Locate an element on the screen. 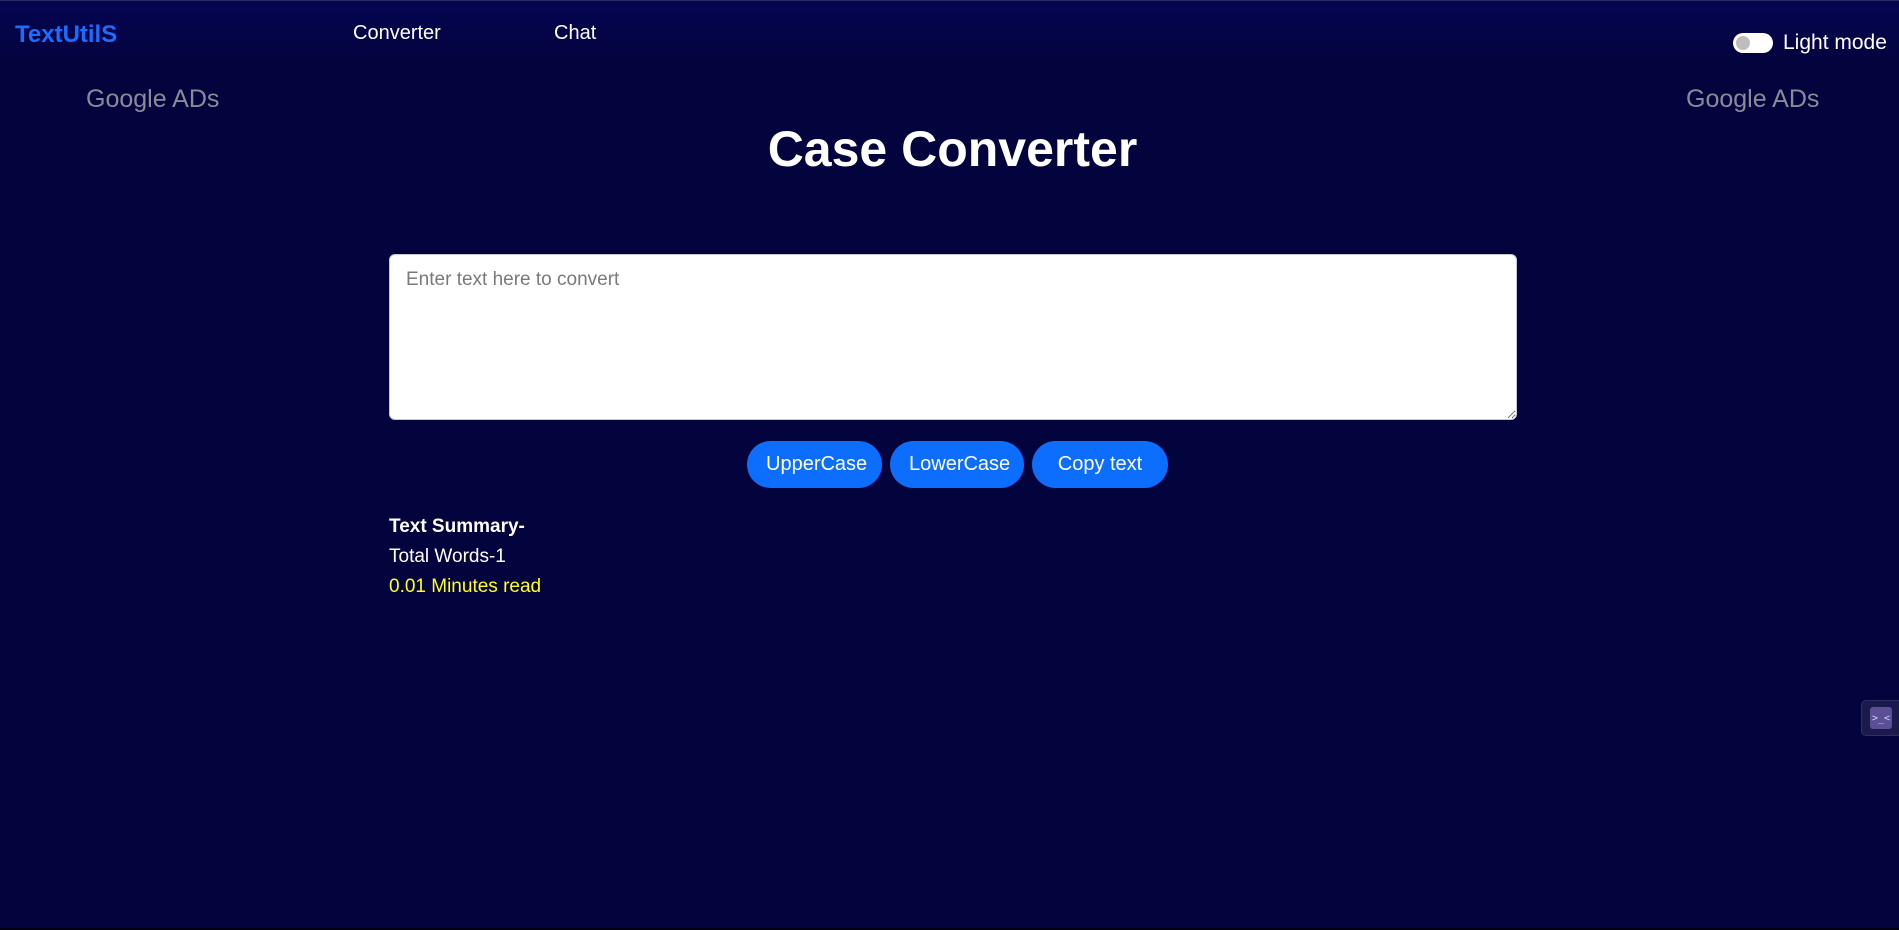  navbar: TextUtilS Converter Chat Light mode is located at coordinates (949, 32).